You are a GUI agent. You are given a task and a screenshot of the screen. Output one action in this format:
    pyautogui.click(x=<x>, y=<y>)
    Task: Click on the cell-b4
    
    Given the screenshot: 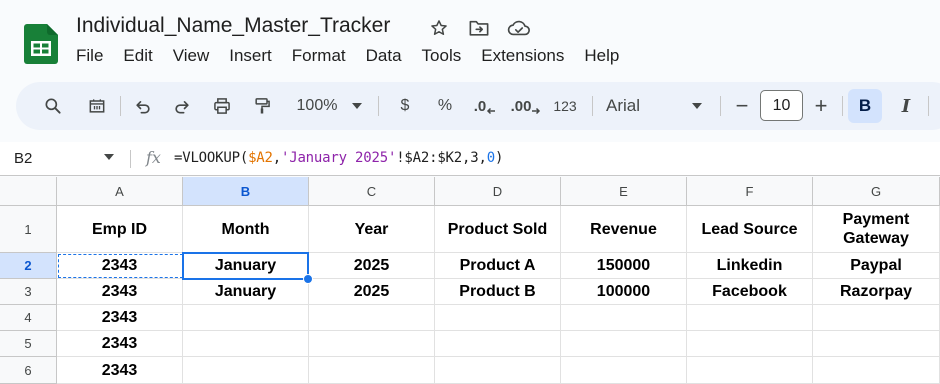 What is the action you would take?
    pyautogui.click(x=246, y=318)
    